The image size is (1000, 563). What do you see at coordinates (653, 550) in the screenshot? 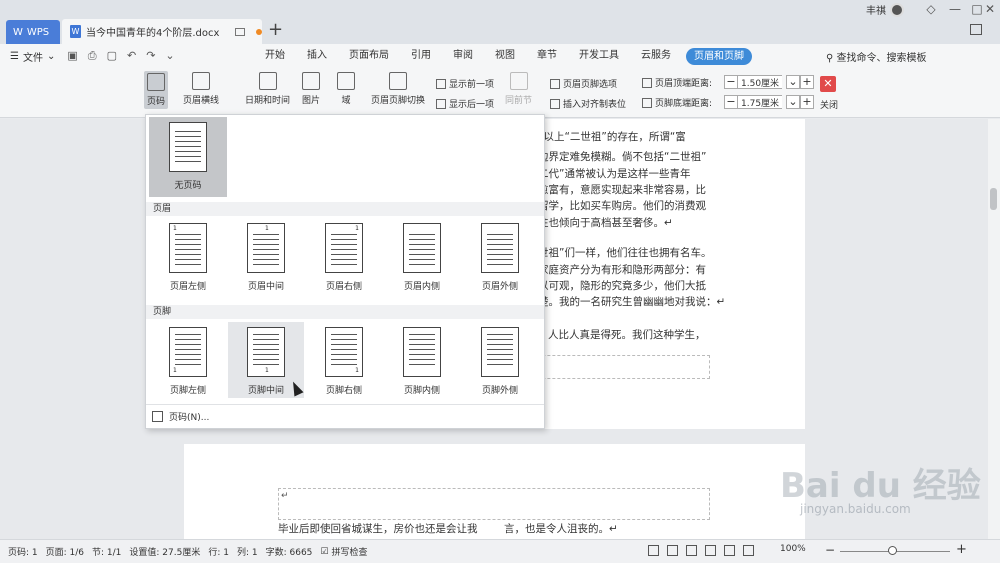
I see `fullscreen-icon` at bounding box center [653, 550].